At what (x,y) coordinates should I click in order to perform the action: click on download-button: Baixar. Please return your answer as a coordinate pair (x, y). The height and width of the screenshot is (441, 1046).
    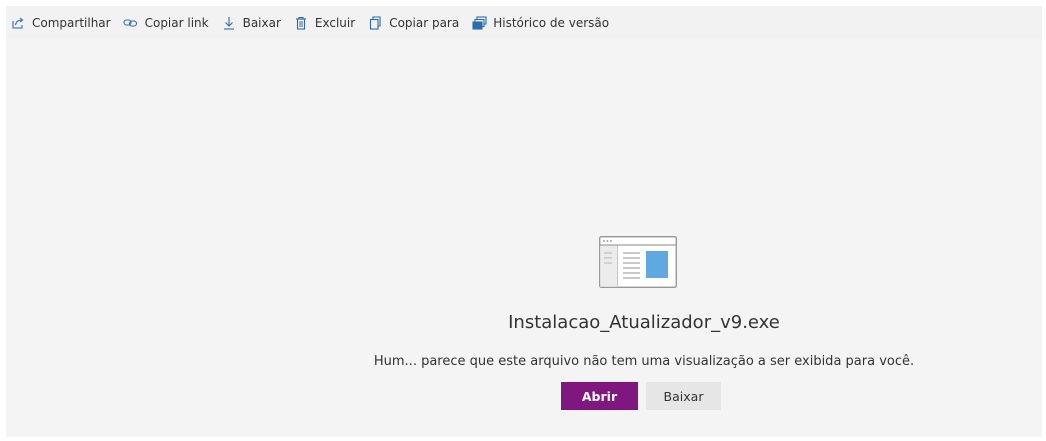
    Looking at the image, I should click on (683, 396).